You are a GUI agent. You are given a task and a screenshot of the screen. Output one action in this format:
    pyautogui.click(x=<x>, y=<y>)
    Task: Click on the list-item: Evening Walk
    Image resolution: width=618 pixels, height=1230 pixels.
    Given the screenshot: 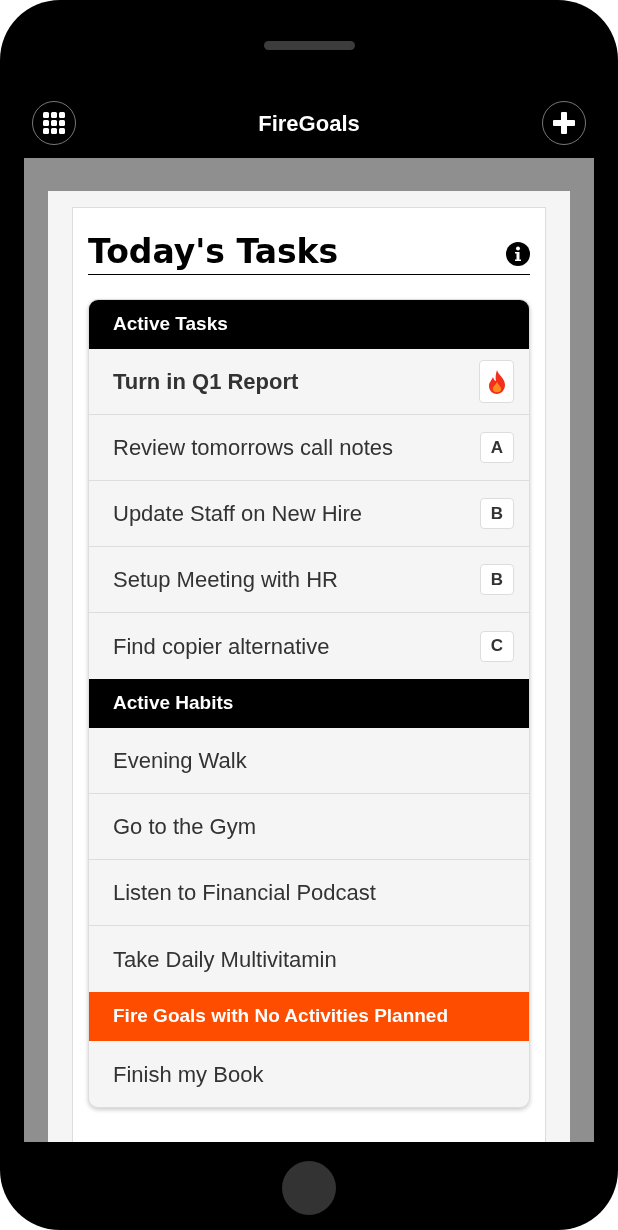 What is the action you would take?
    pyautogui.click(x=309, y=761)
    